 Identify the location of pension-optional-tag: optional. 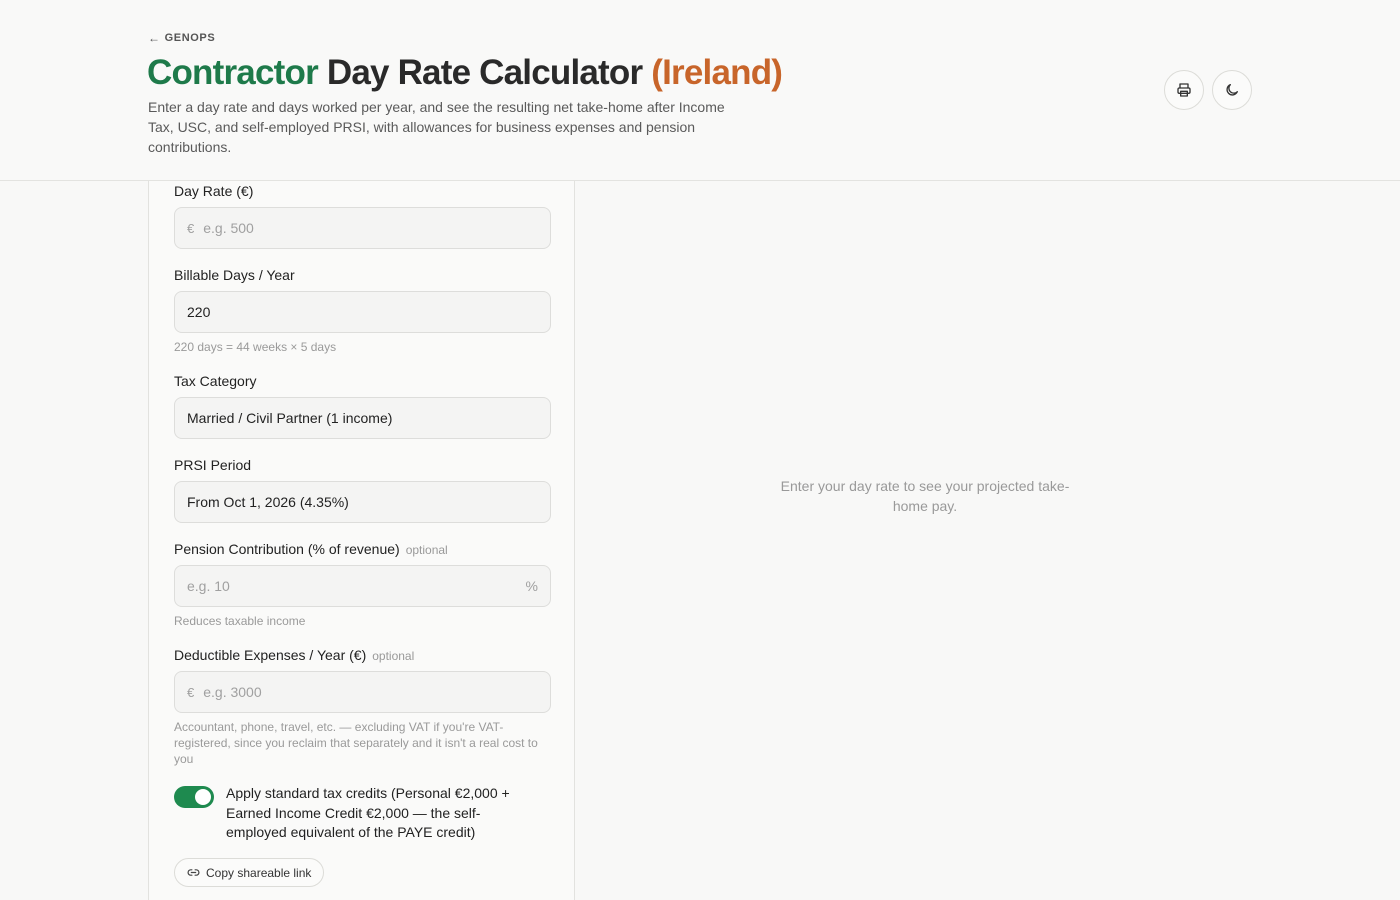
(426, 550).